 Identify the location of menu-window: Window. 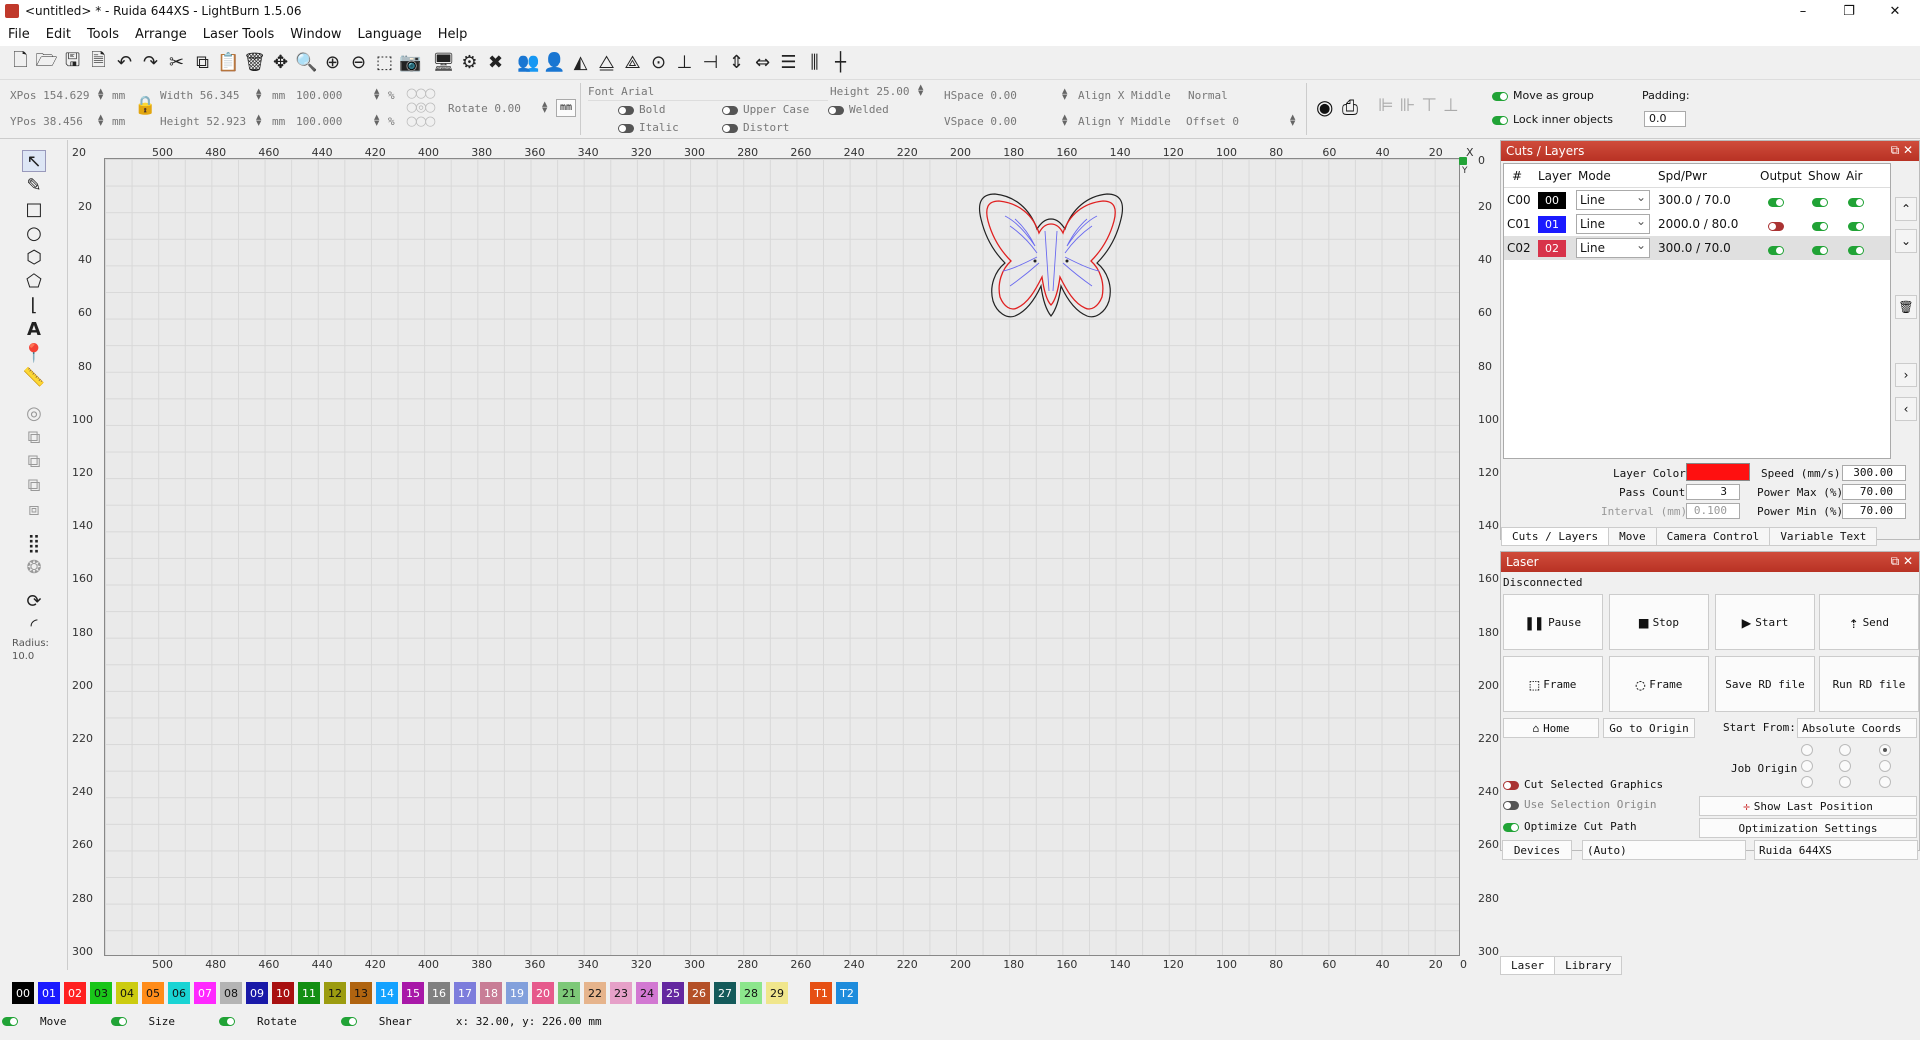
(315, 34).